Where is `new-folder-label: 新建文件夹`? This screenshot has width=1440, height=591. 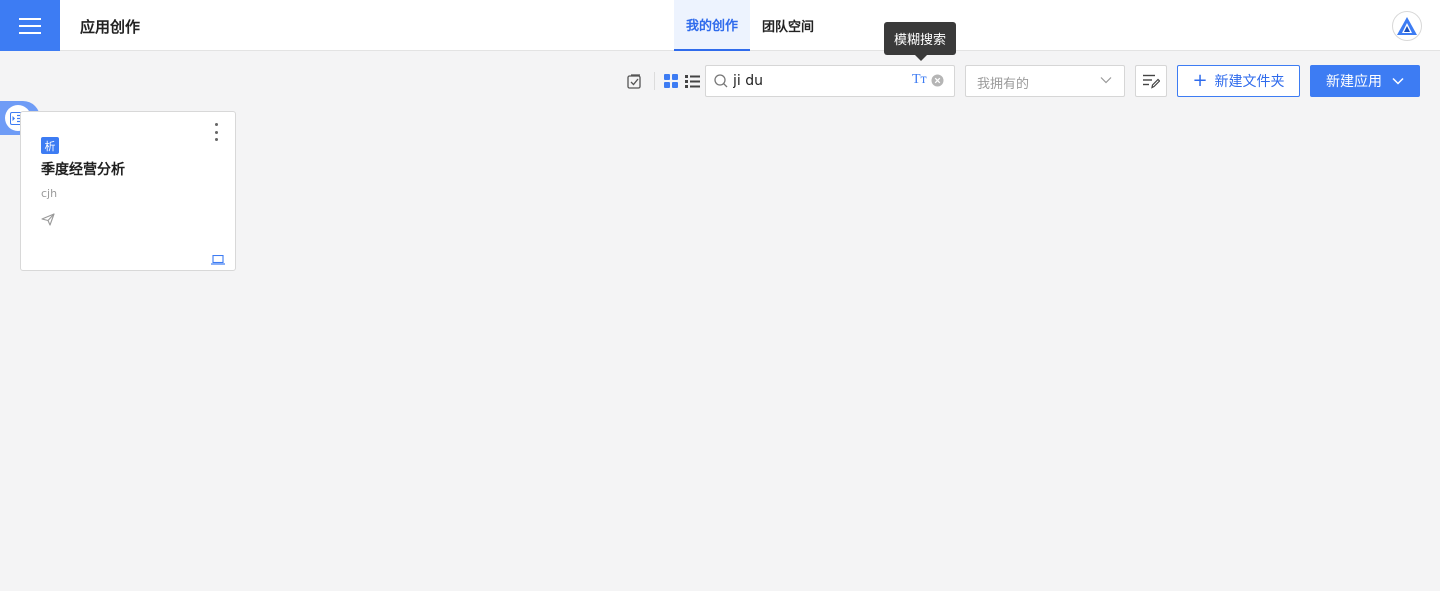 new-folder-label: 新建文件夹 is located at coordinates (1249, 82).